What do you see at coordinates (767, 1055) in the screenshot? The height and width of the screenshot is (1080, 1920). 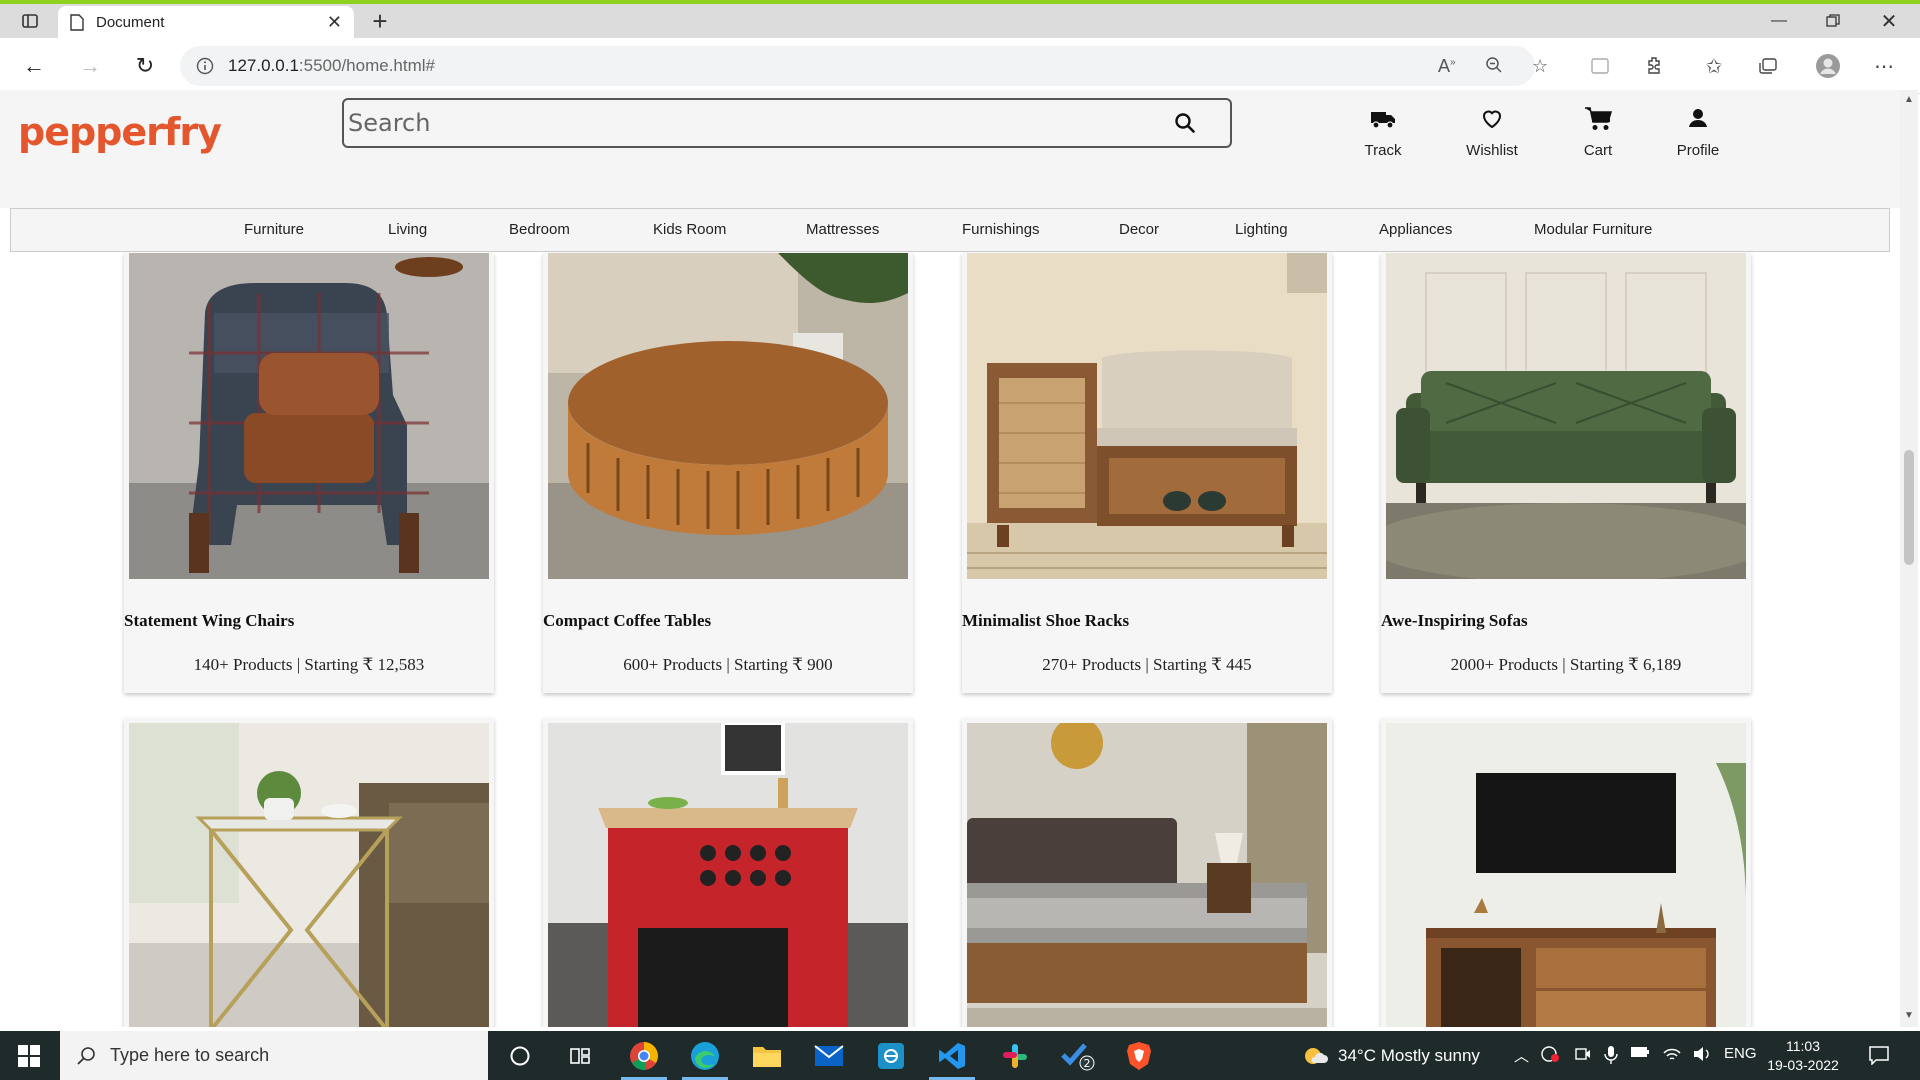 I see `file-explorer-icon` at bounding box center [767, 1055].